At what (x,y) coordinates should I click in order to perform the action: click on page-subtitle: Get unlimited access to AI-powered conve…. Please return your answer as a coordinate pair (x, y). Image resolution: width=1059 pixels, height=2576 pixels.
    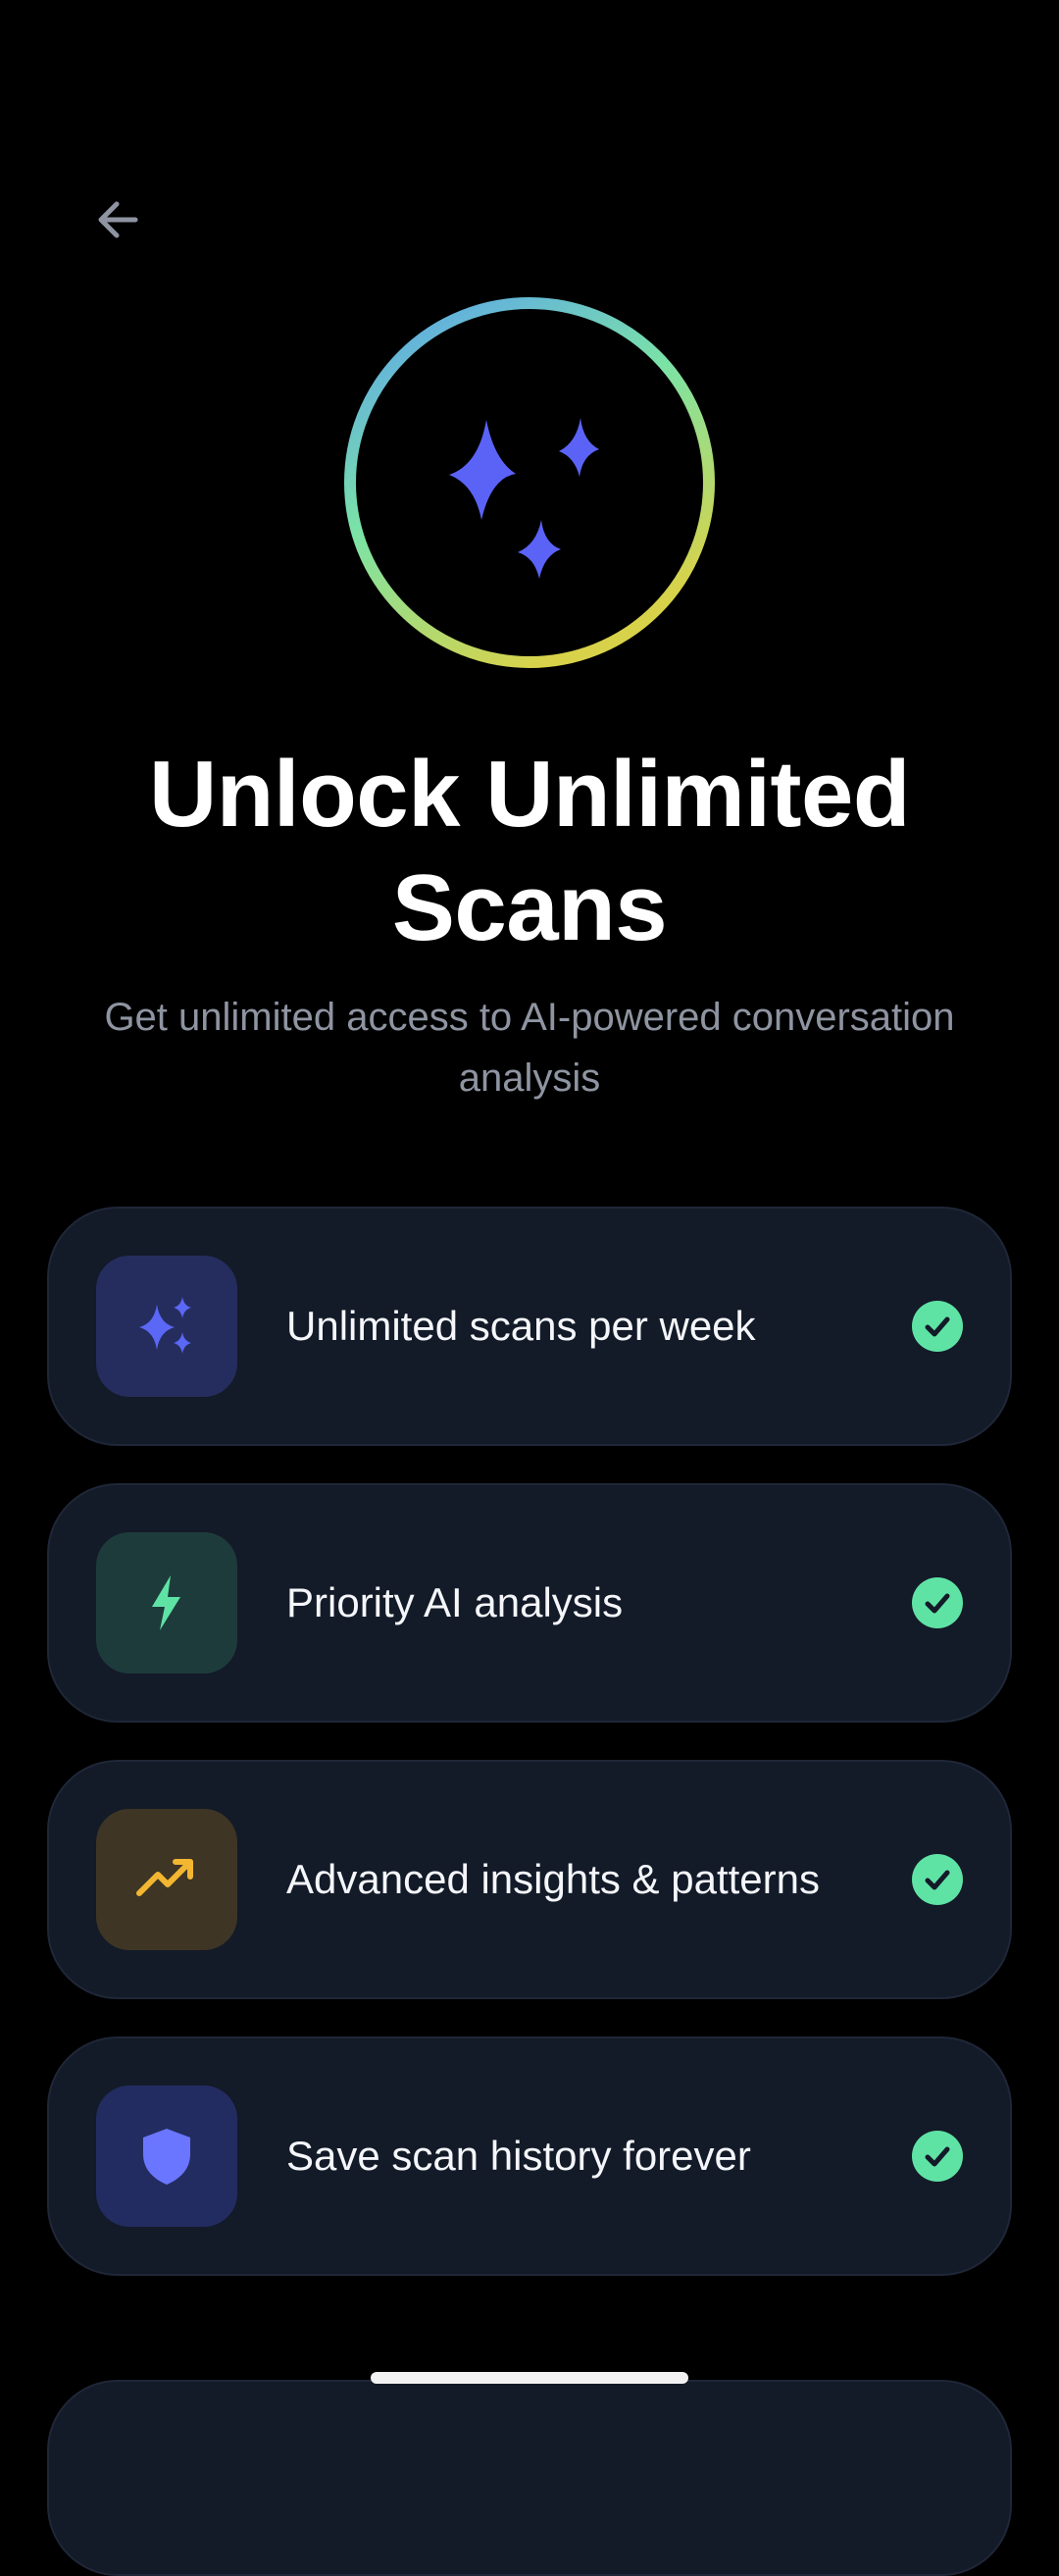
    Looking at the image, I should click on (529, 1048).